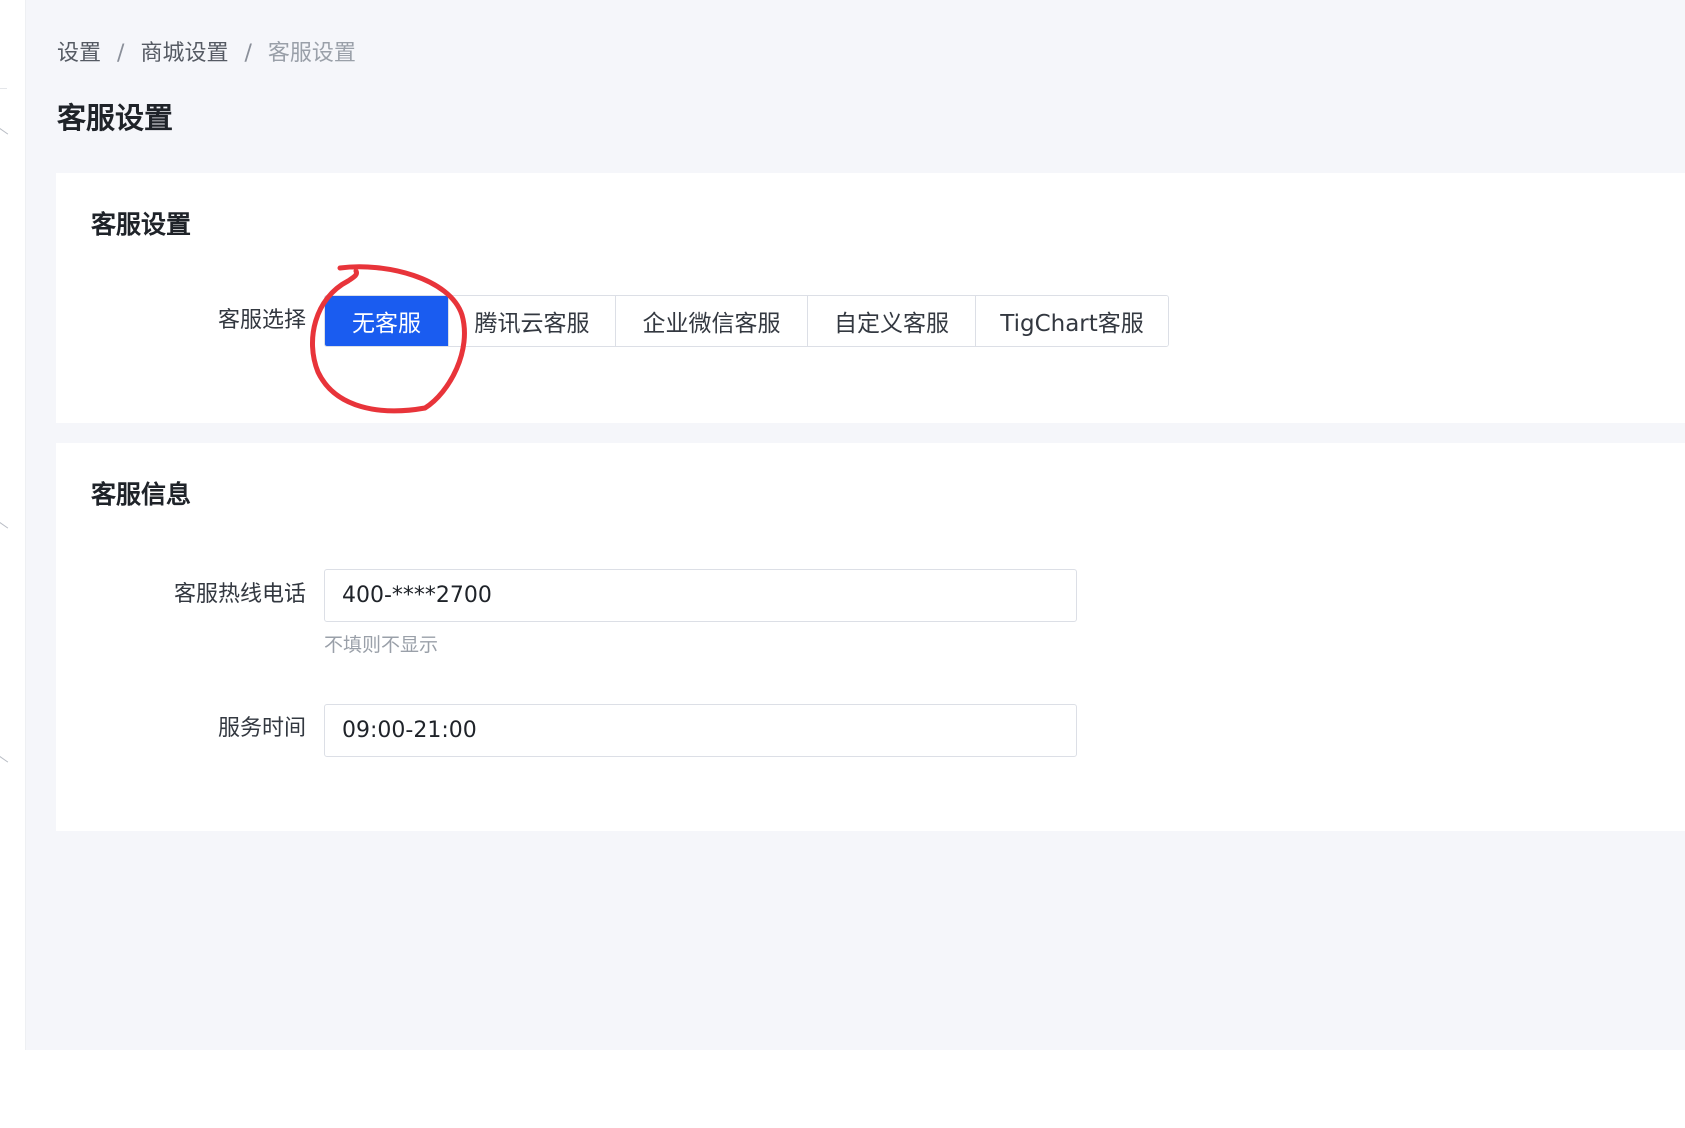  What do you see at coordinates (700, 595) in the screenshot?
I see `hotline-input` at bounding box center [700, 595].